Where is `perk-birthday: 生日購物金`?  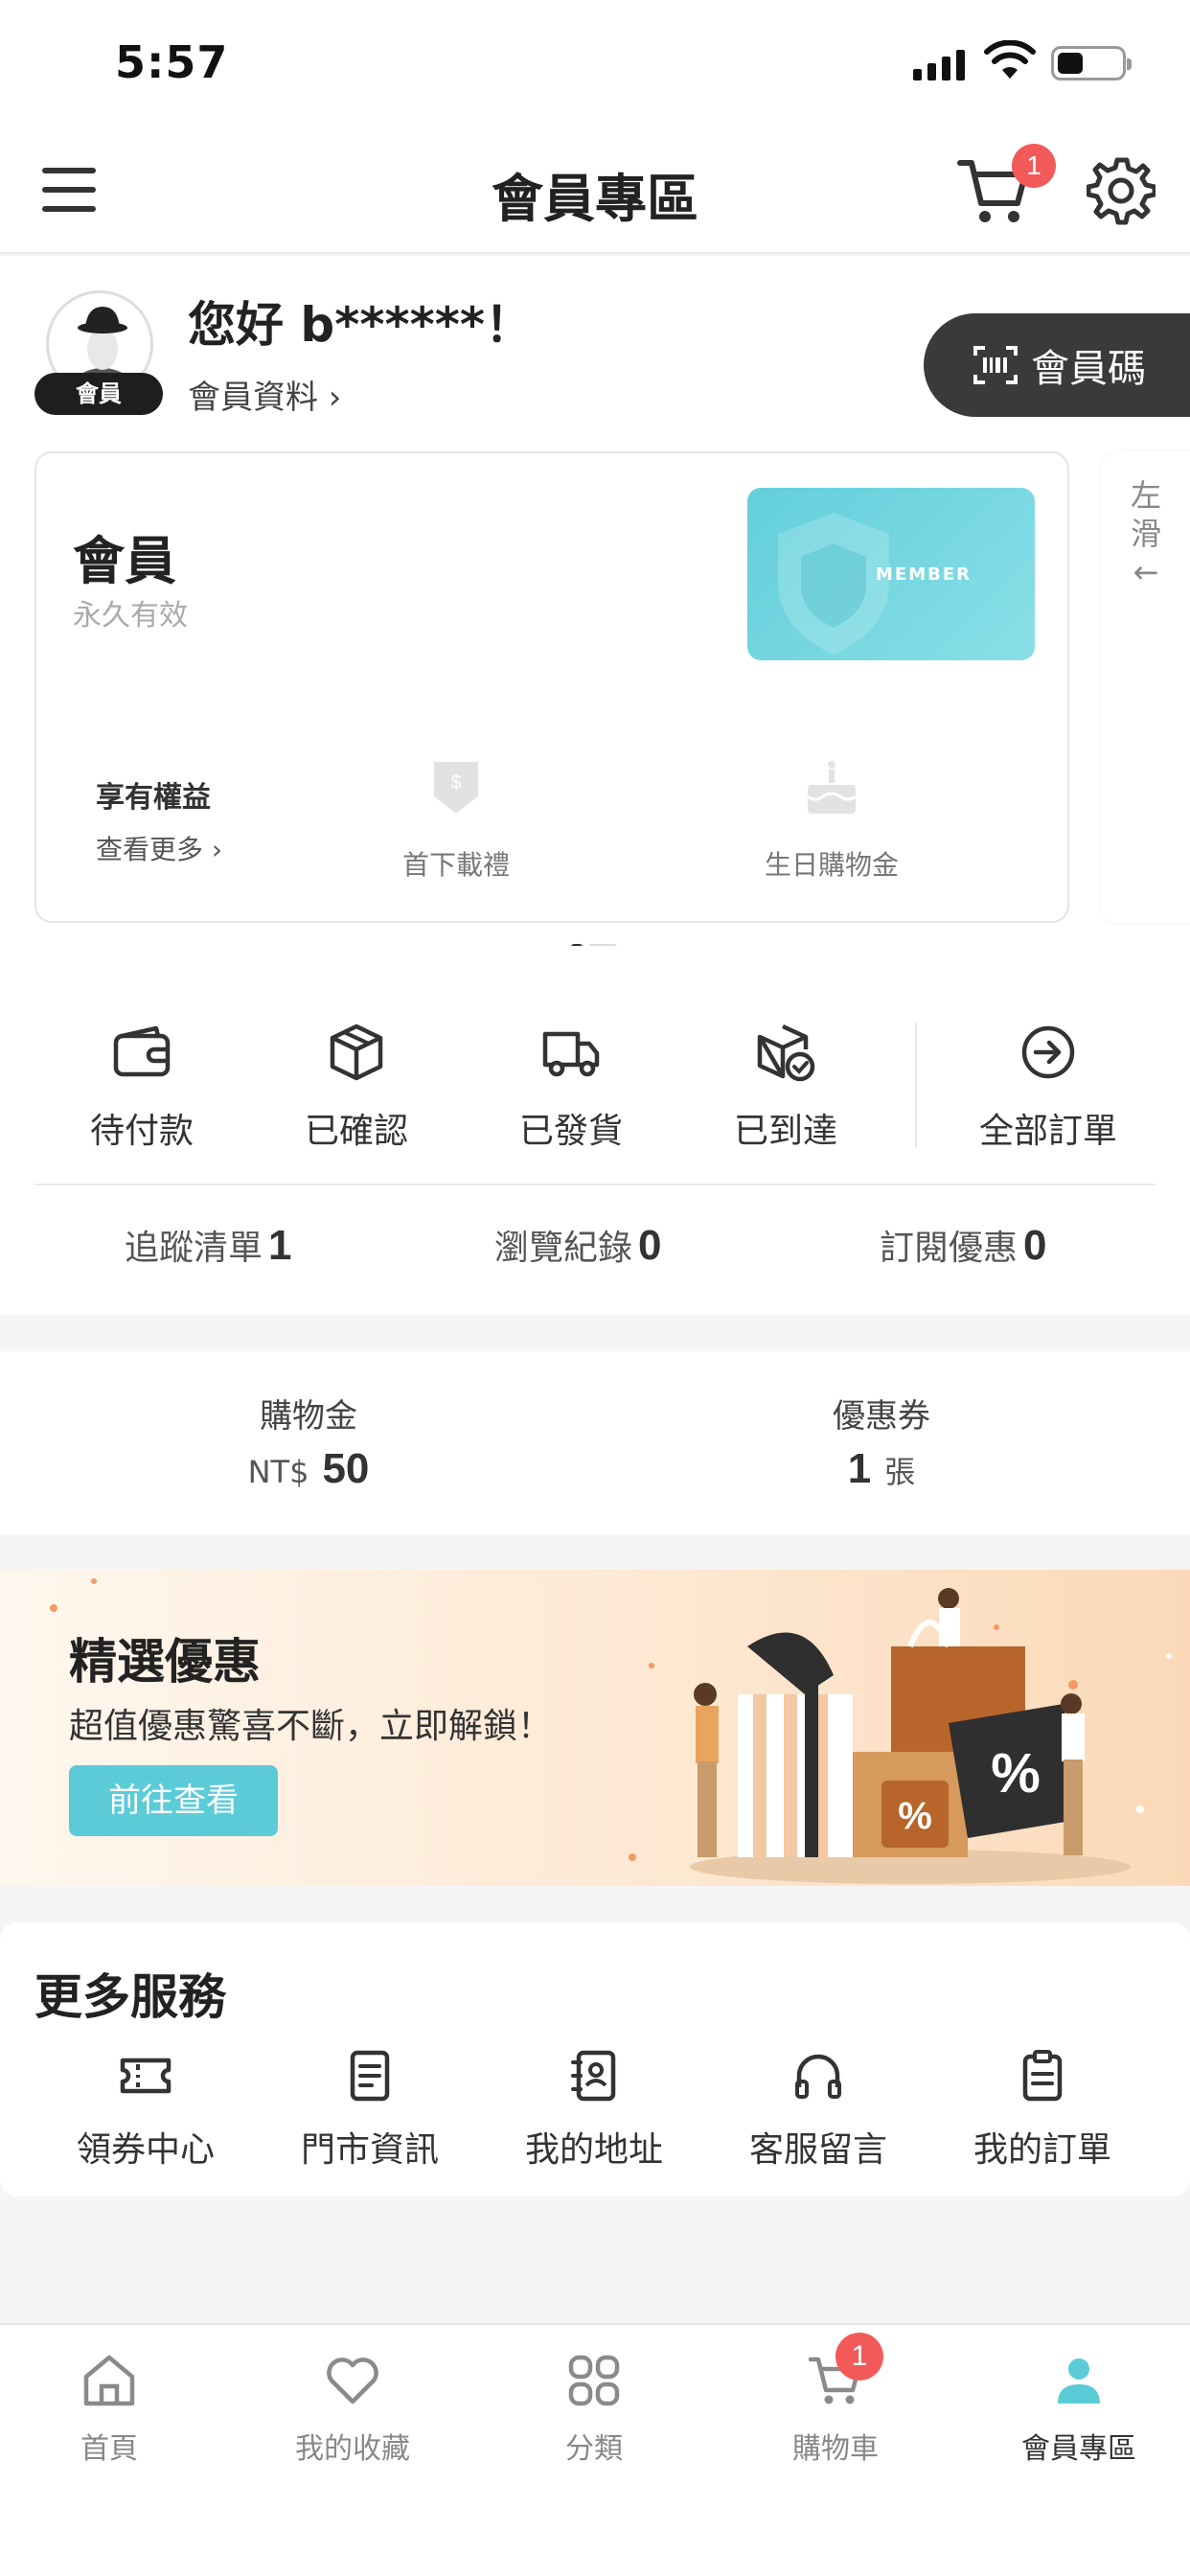 perk-birthday: 生日購物金 is located at coordinates (832, 820).